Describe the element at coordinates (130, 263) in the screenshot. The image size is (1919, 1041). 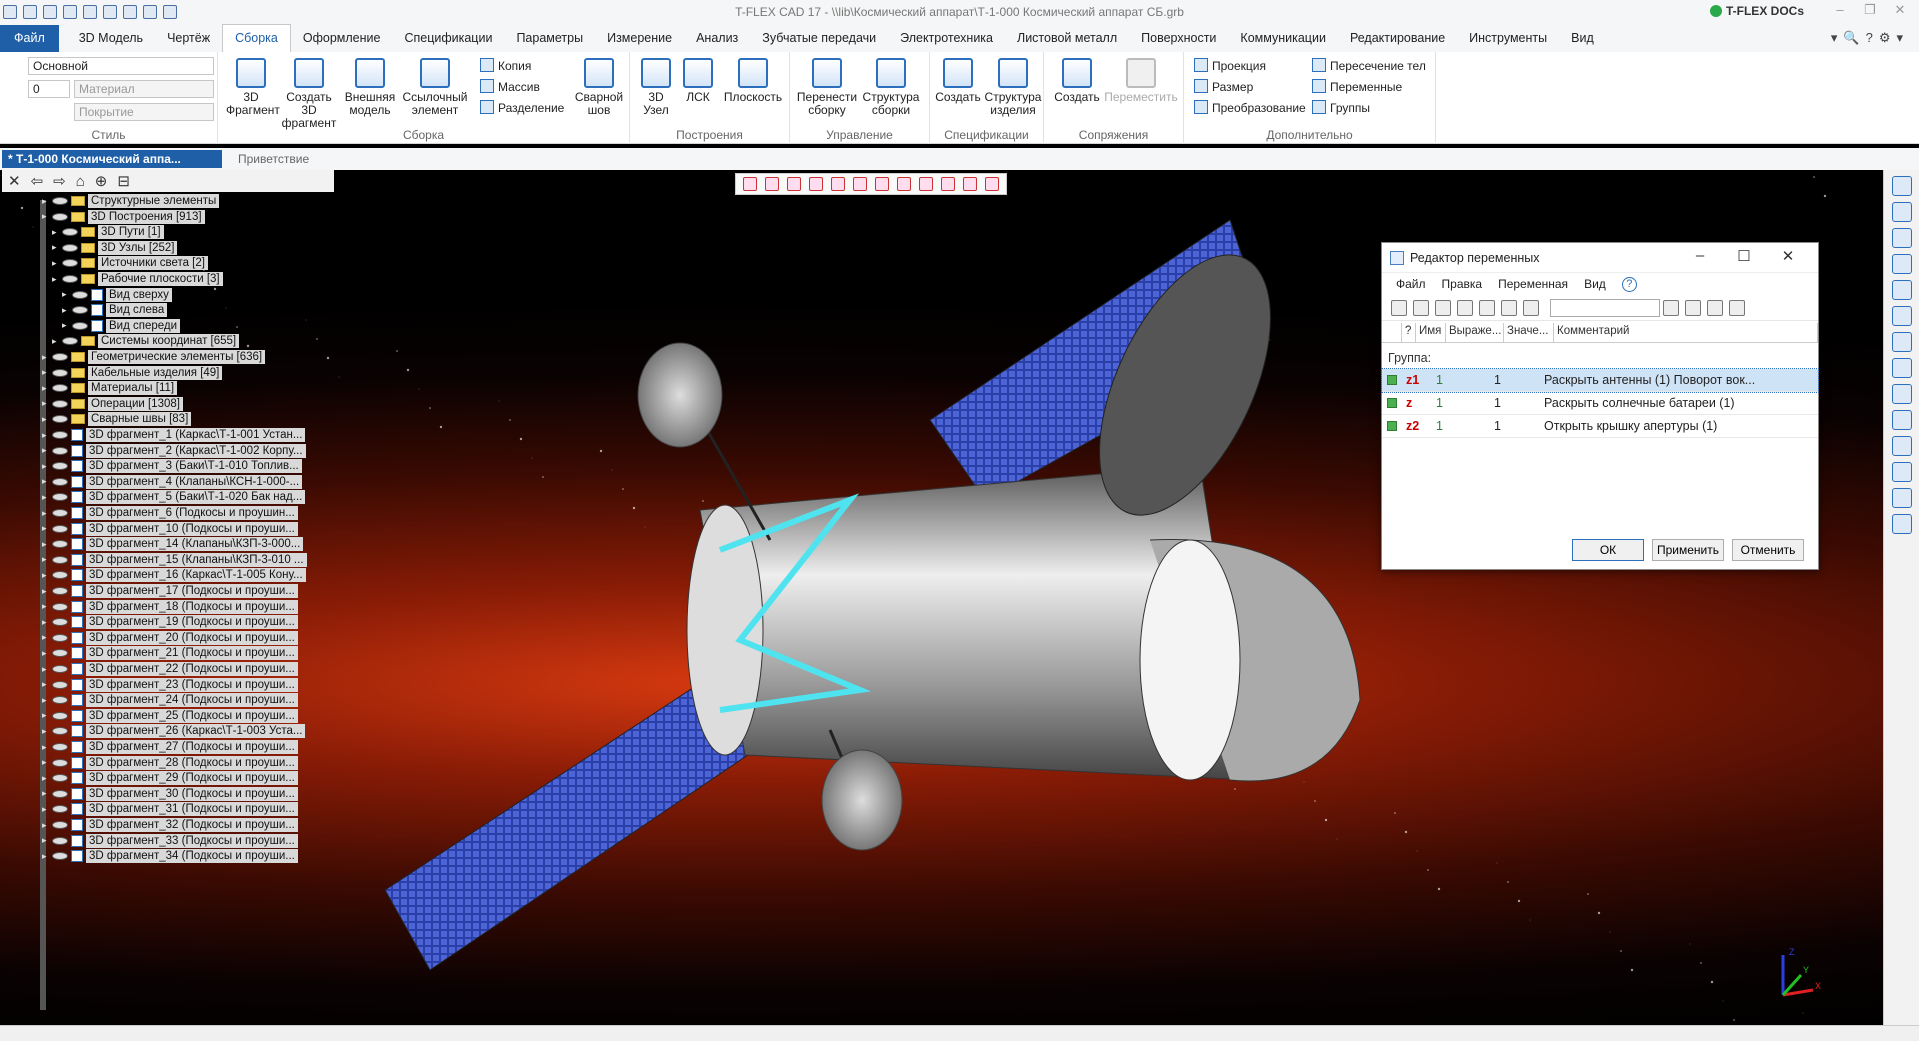
I see `tree-node: ▸ Источники света [2]` at that location.